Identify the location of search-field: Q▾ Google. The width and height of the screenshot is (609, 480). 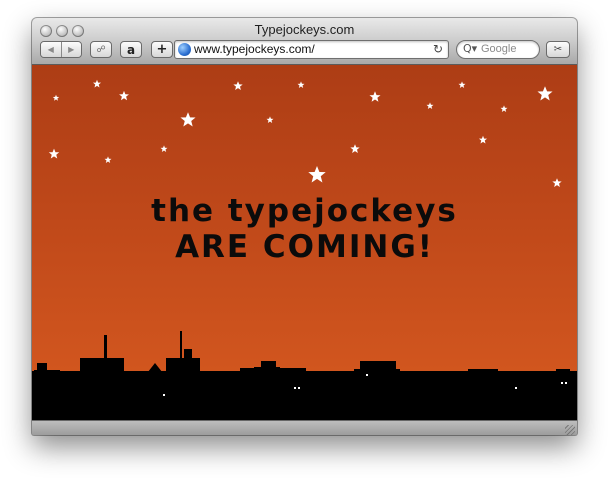
(498, 49).